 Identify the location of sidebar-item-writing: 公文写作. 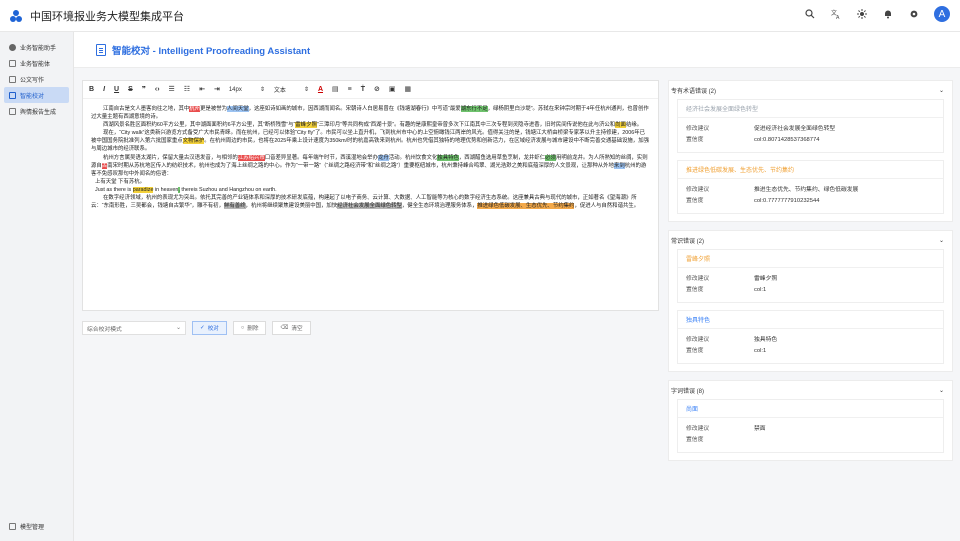
(36, 79).